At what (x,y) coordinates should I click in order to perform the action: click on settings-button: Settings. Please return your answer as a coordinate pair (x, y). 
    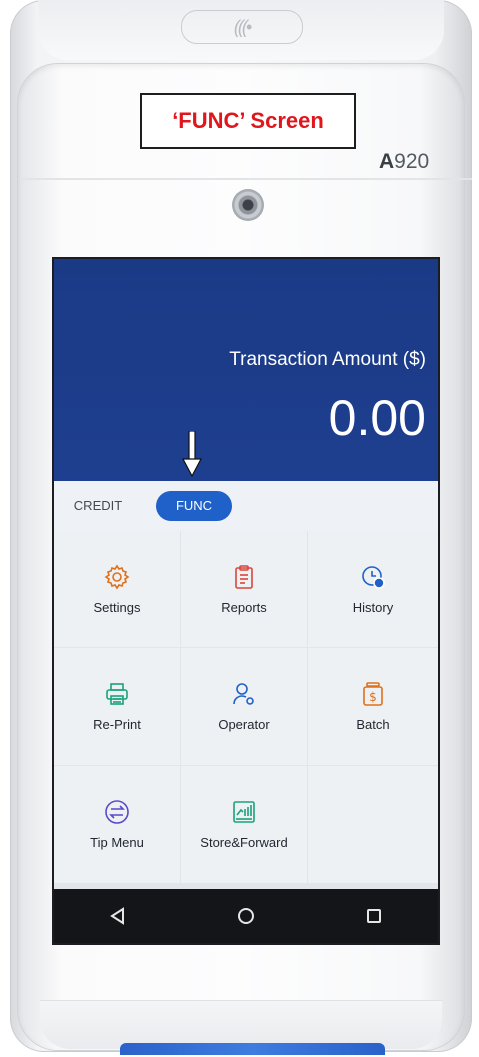
    Looking at the image, I should click on (117, 589).